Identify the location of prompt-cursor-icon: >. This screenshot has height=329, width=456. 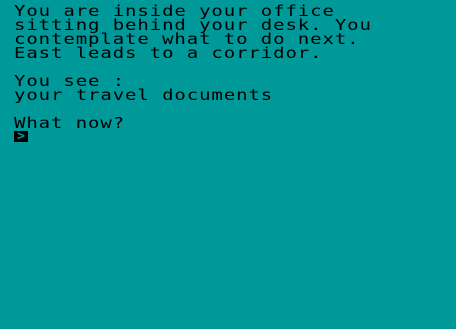
(21, 136).